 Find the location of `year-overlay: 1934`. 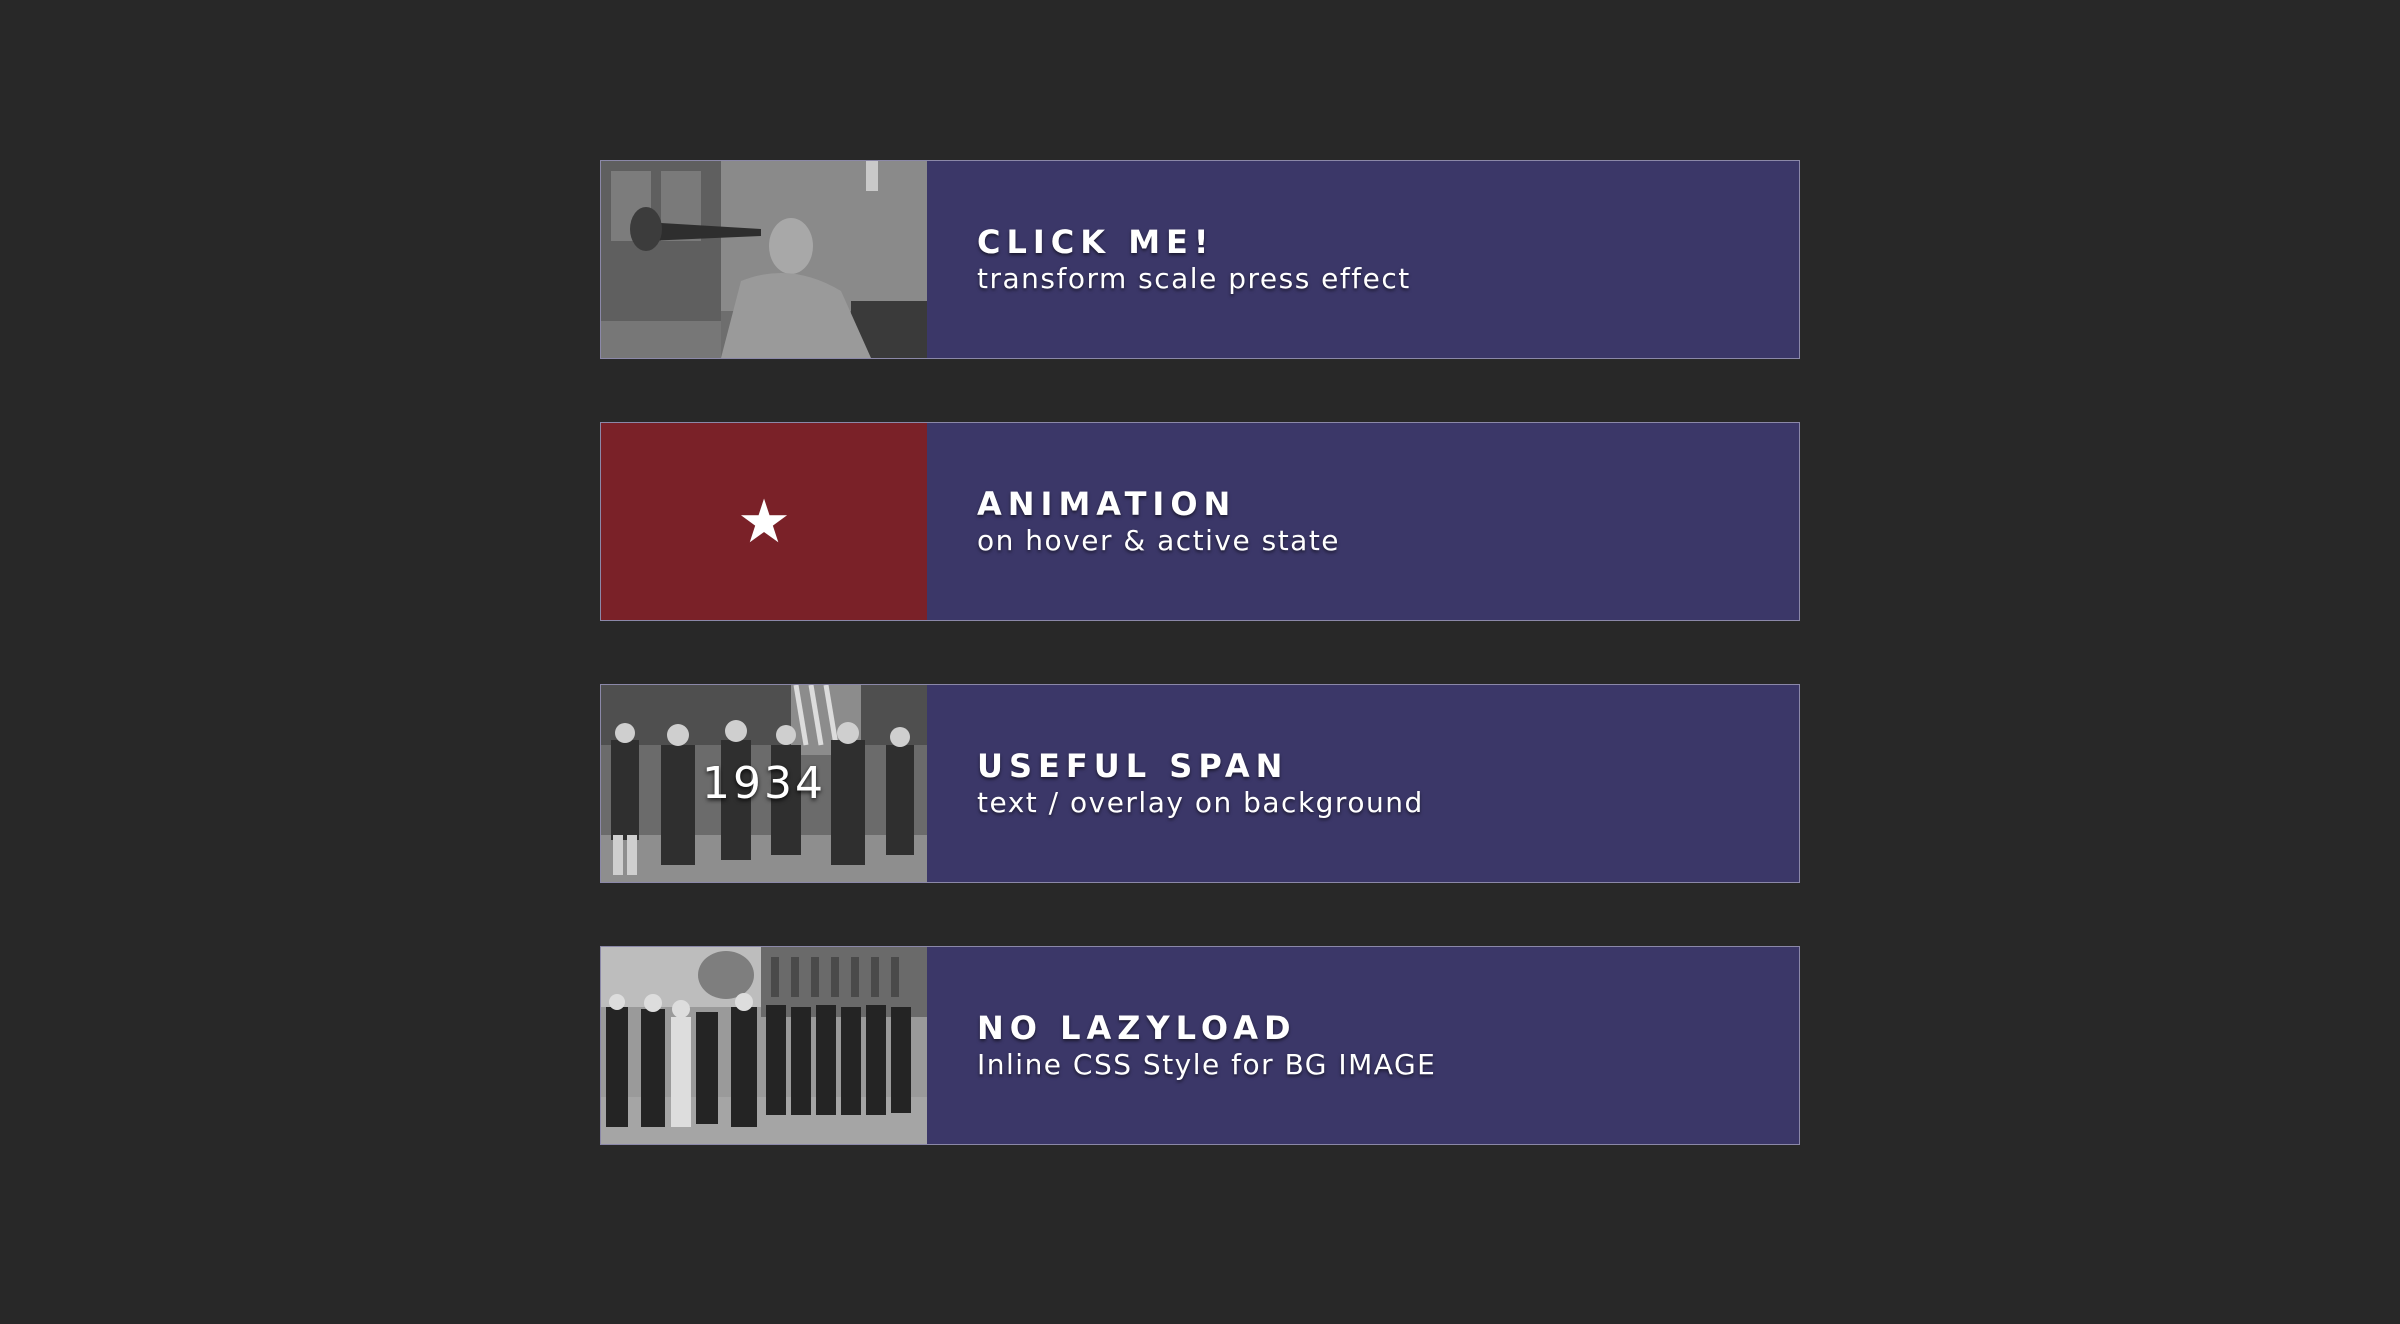

year-overlay: 1934 is located at coordinates (764, 783).